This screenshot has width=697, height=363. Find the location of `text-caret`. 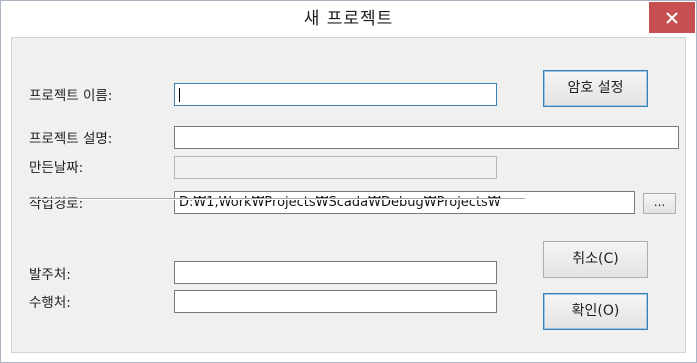

text-caret is located at coordinates (179, 95).